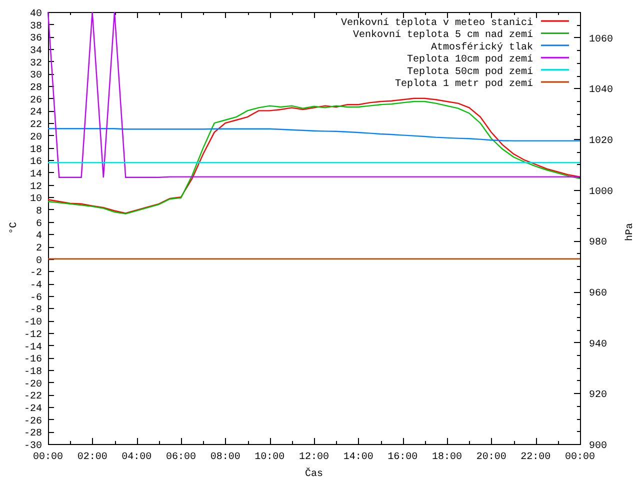  Describe the element at coordinates (39, 261) in the screenshot. I see `axis-tick-label: 0` at that location.